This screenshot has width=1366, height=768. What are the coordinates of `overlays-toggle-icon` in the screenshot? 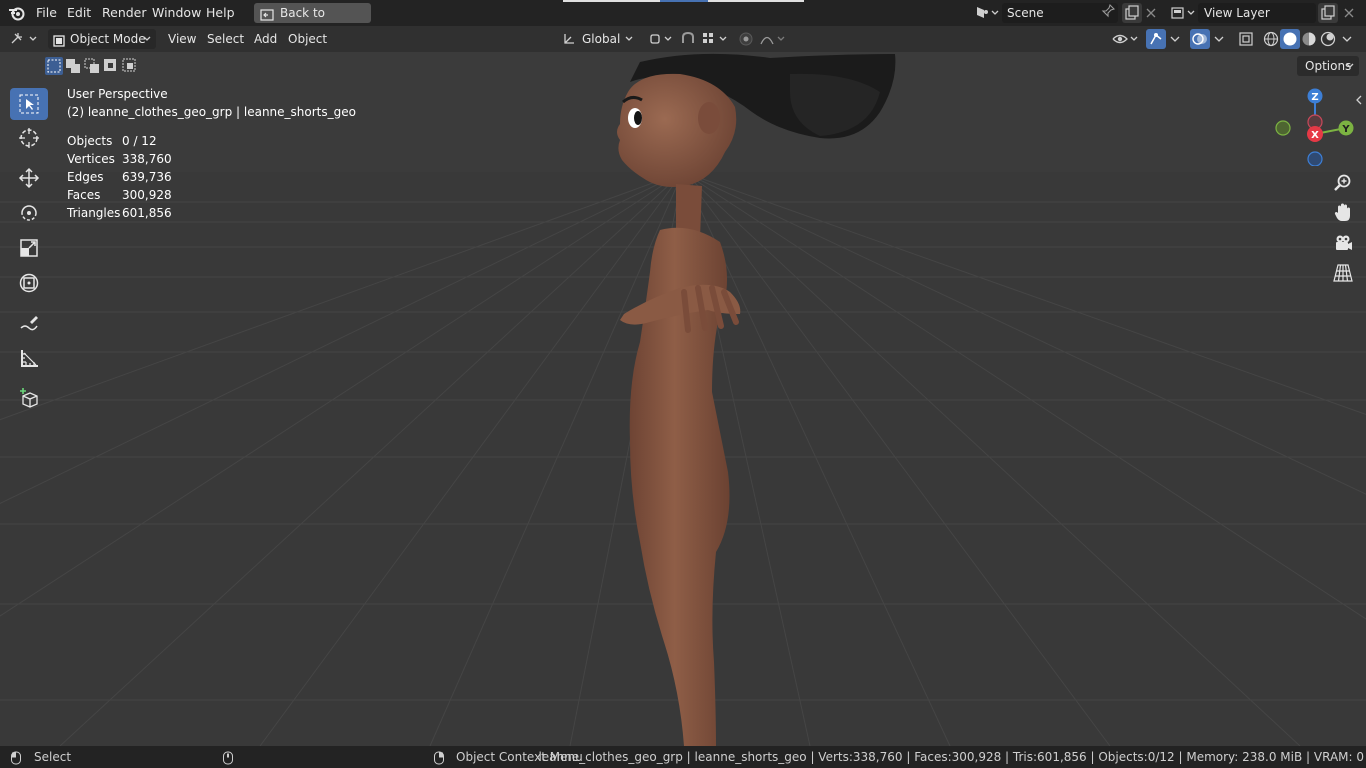 It's located at (1200, 39).